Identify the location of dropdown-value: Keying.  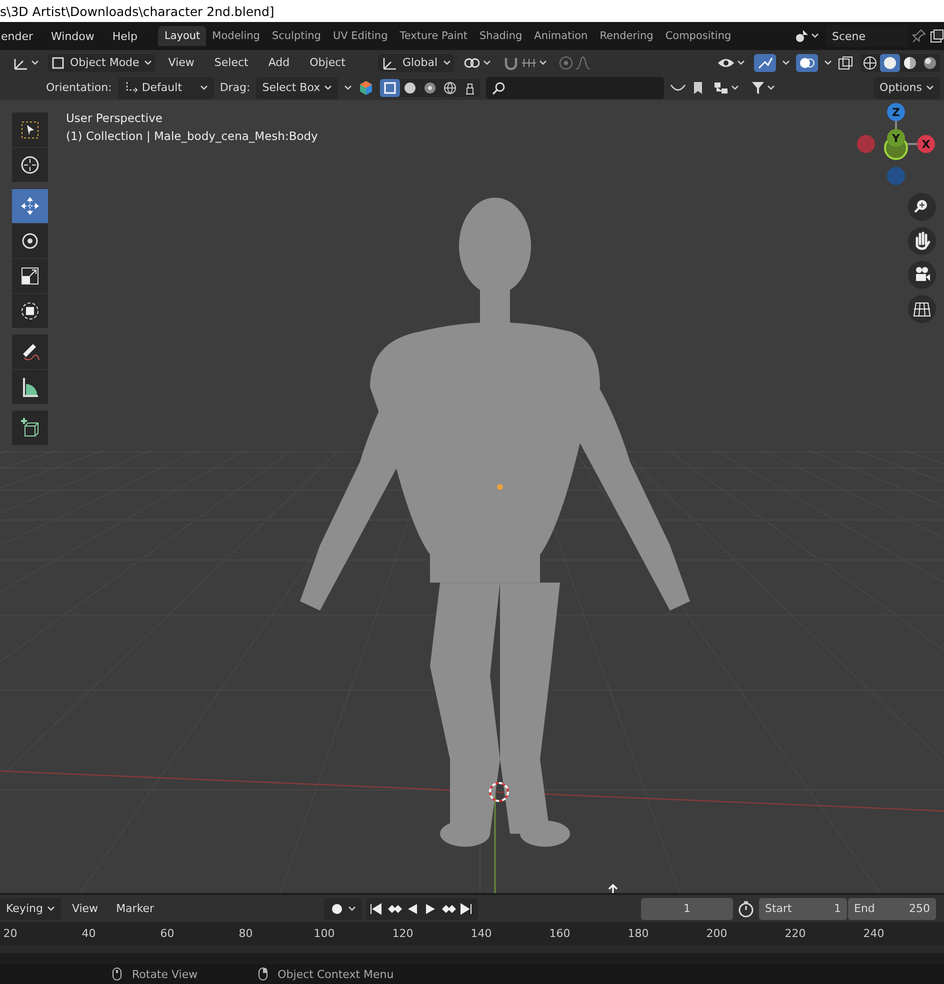
(24, 908).